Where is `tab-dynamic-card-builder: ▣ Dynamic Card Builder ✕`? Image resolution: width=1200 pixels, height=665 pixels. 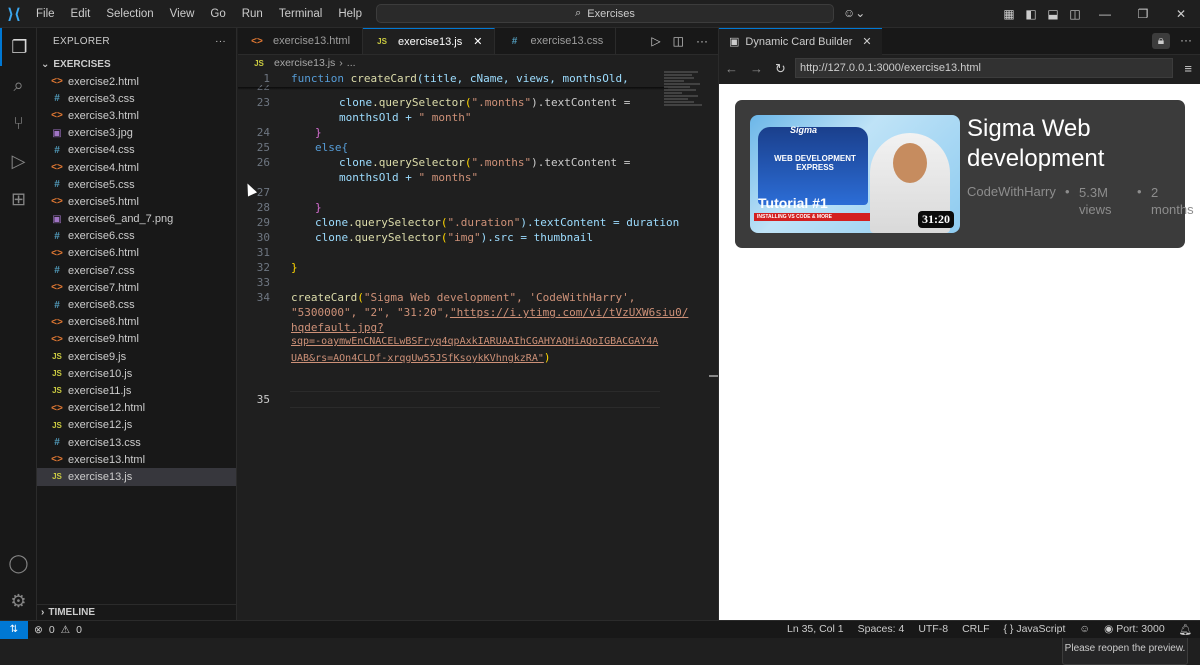 tab-dynamic-card-builder: ▣ Dynamic Card Builder ✕ is located at coordinates (800, 41).